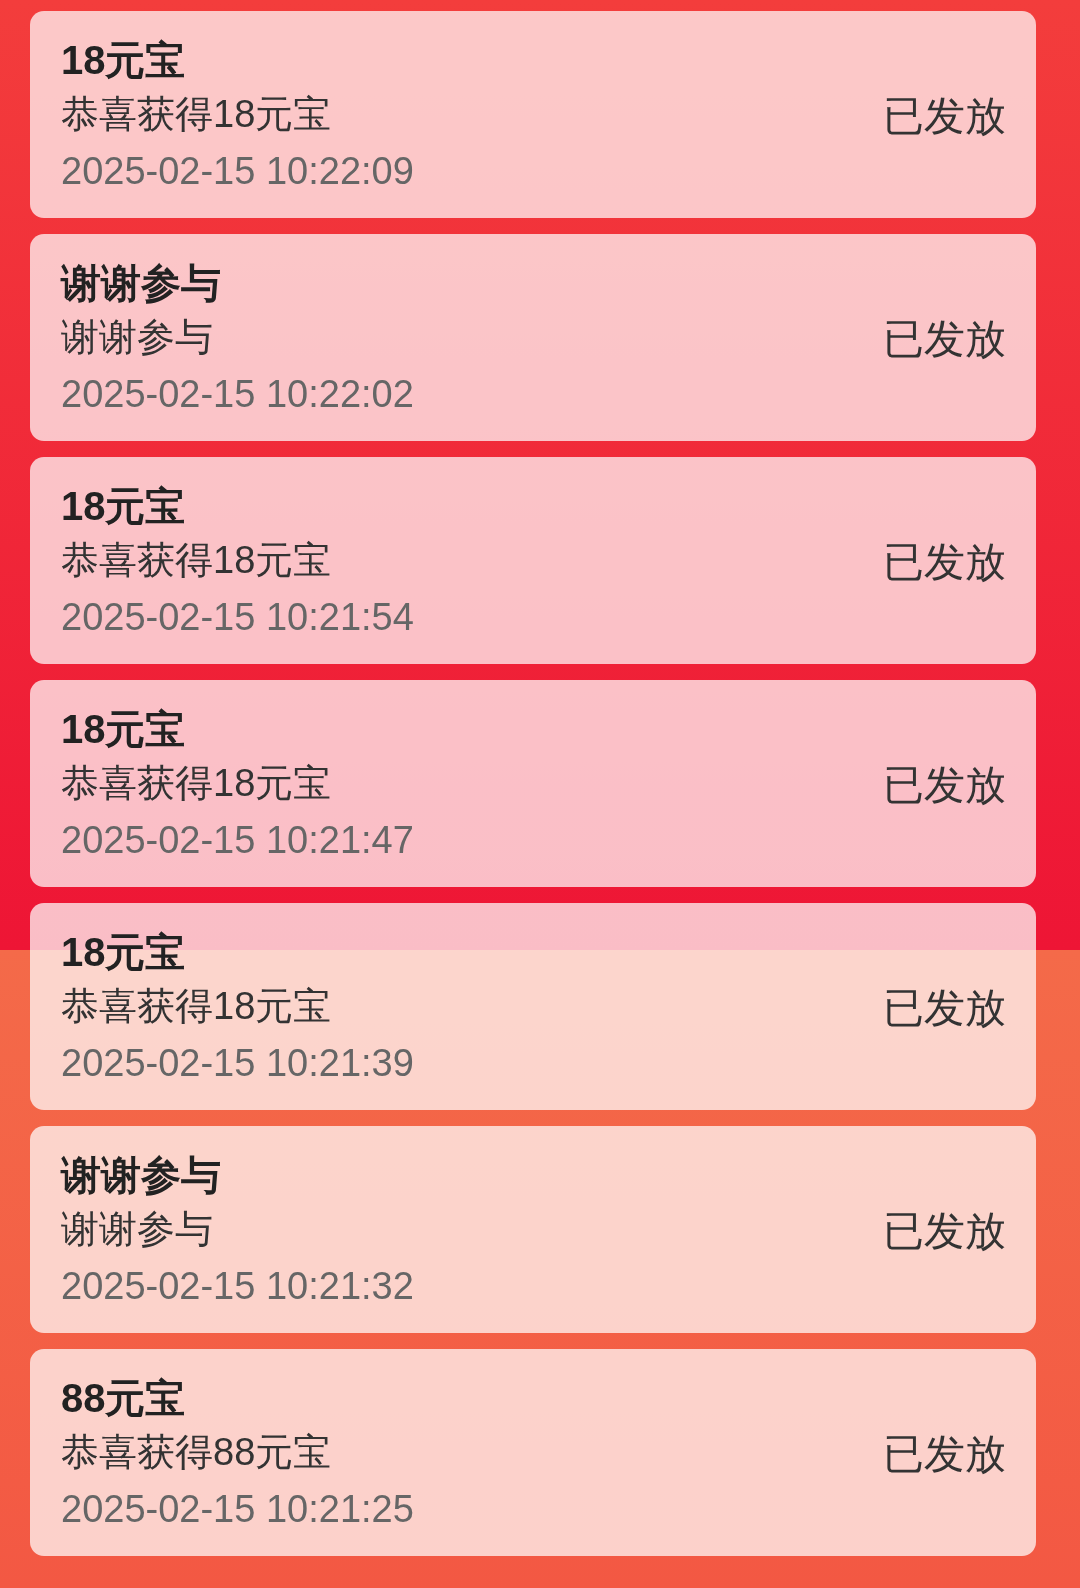 The width and height of the screenshot is (1080, 1588). Describe the element at coordinates (237, 1286) in the screenshot. I see `record-time: 2025-02-15 10:21:32` at that location.